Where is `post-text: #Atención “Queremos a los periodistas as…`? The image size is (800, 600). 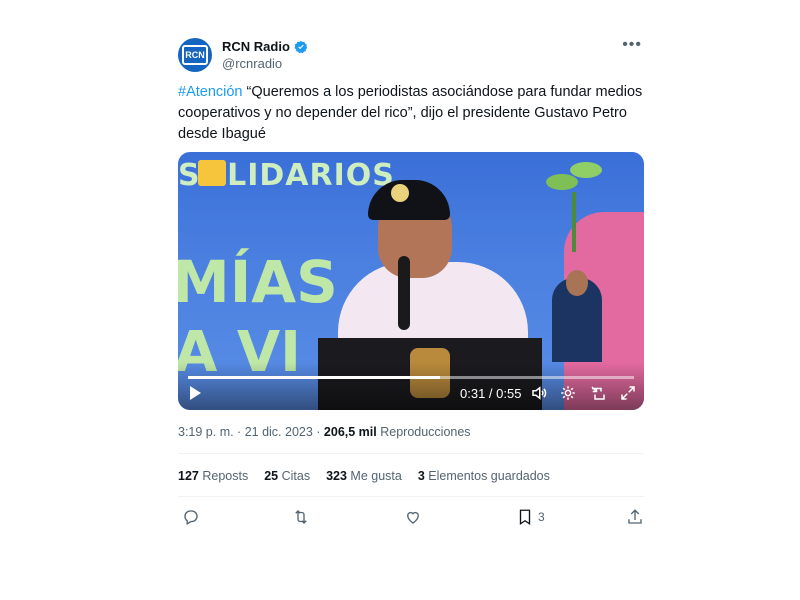 post-text: #Atención “Queremos a los periodistas as… is located at coordinates (411, 113).